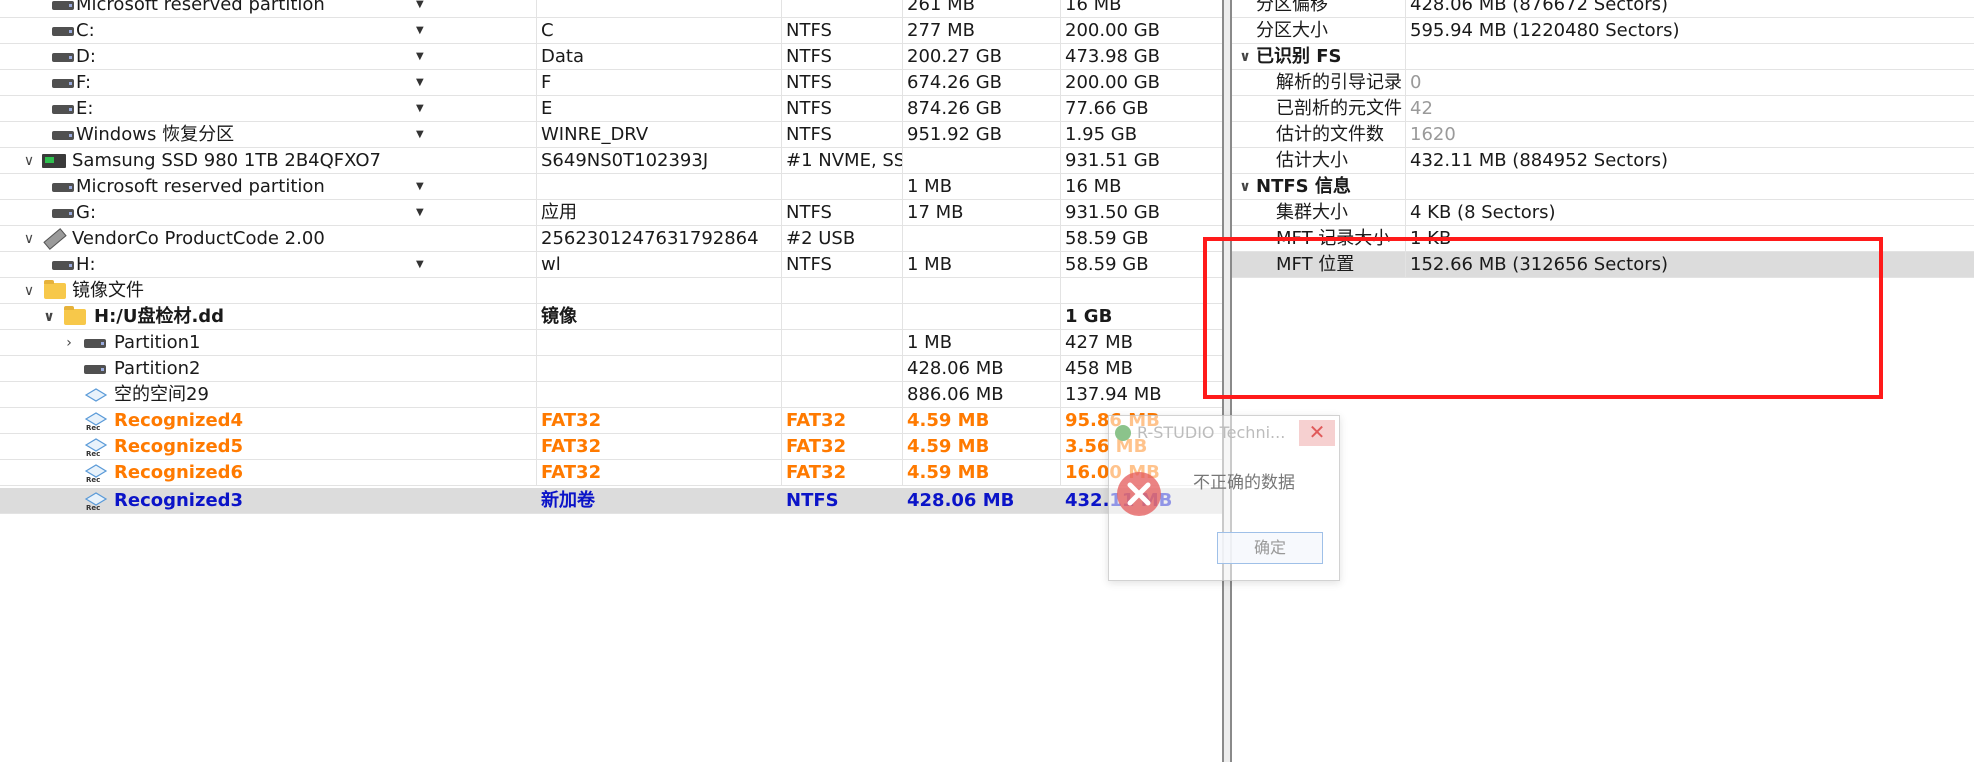  I want to click on row-size, so click(1141, 291).